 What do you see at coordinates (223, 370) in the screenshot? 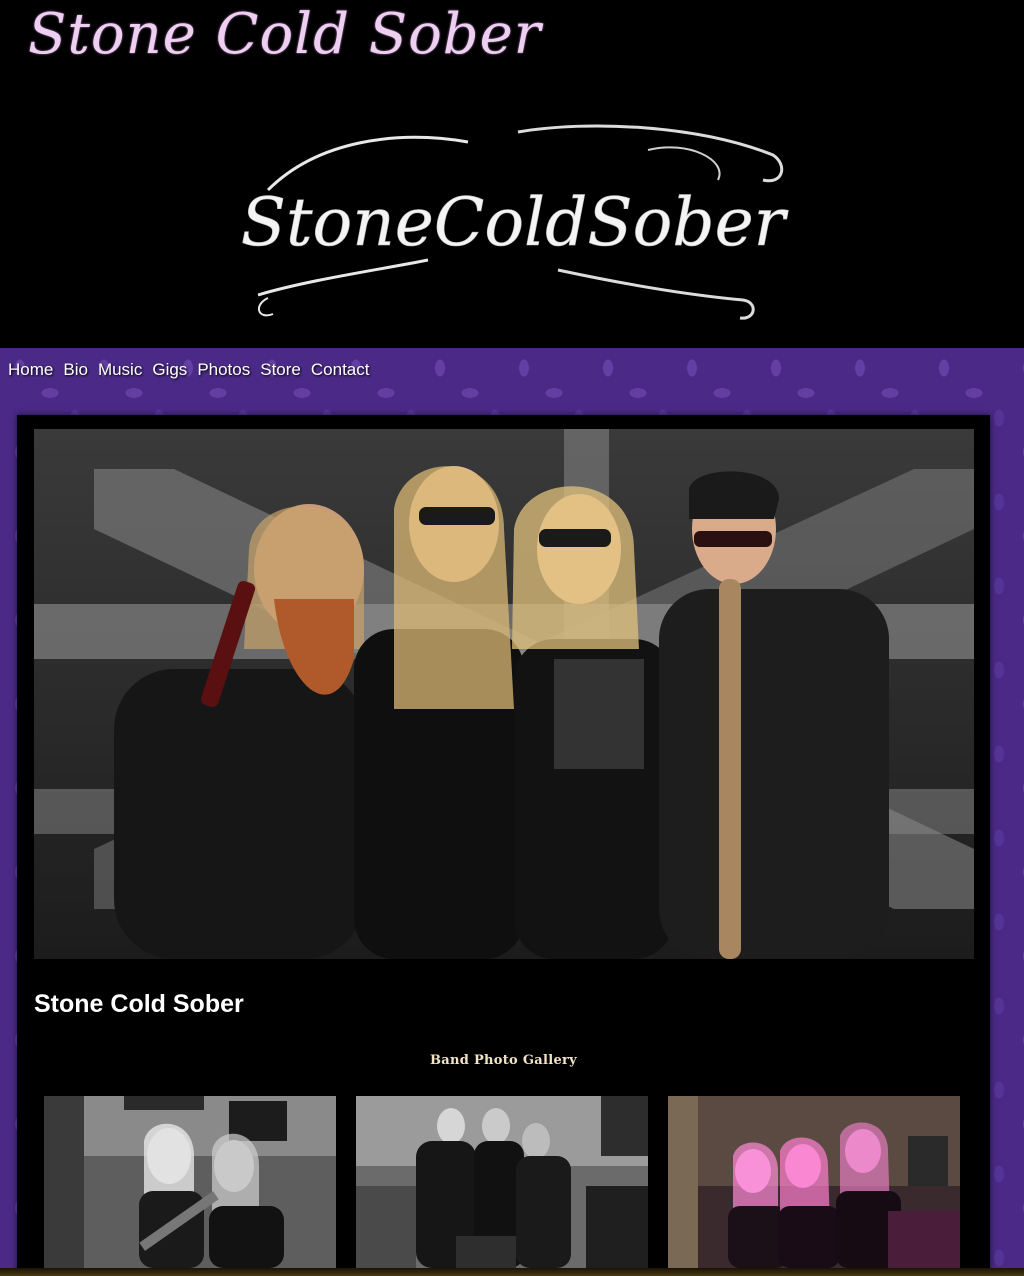
I see `nav-photos: Photos` at bounding box center [223, 370].